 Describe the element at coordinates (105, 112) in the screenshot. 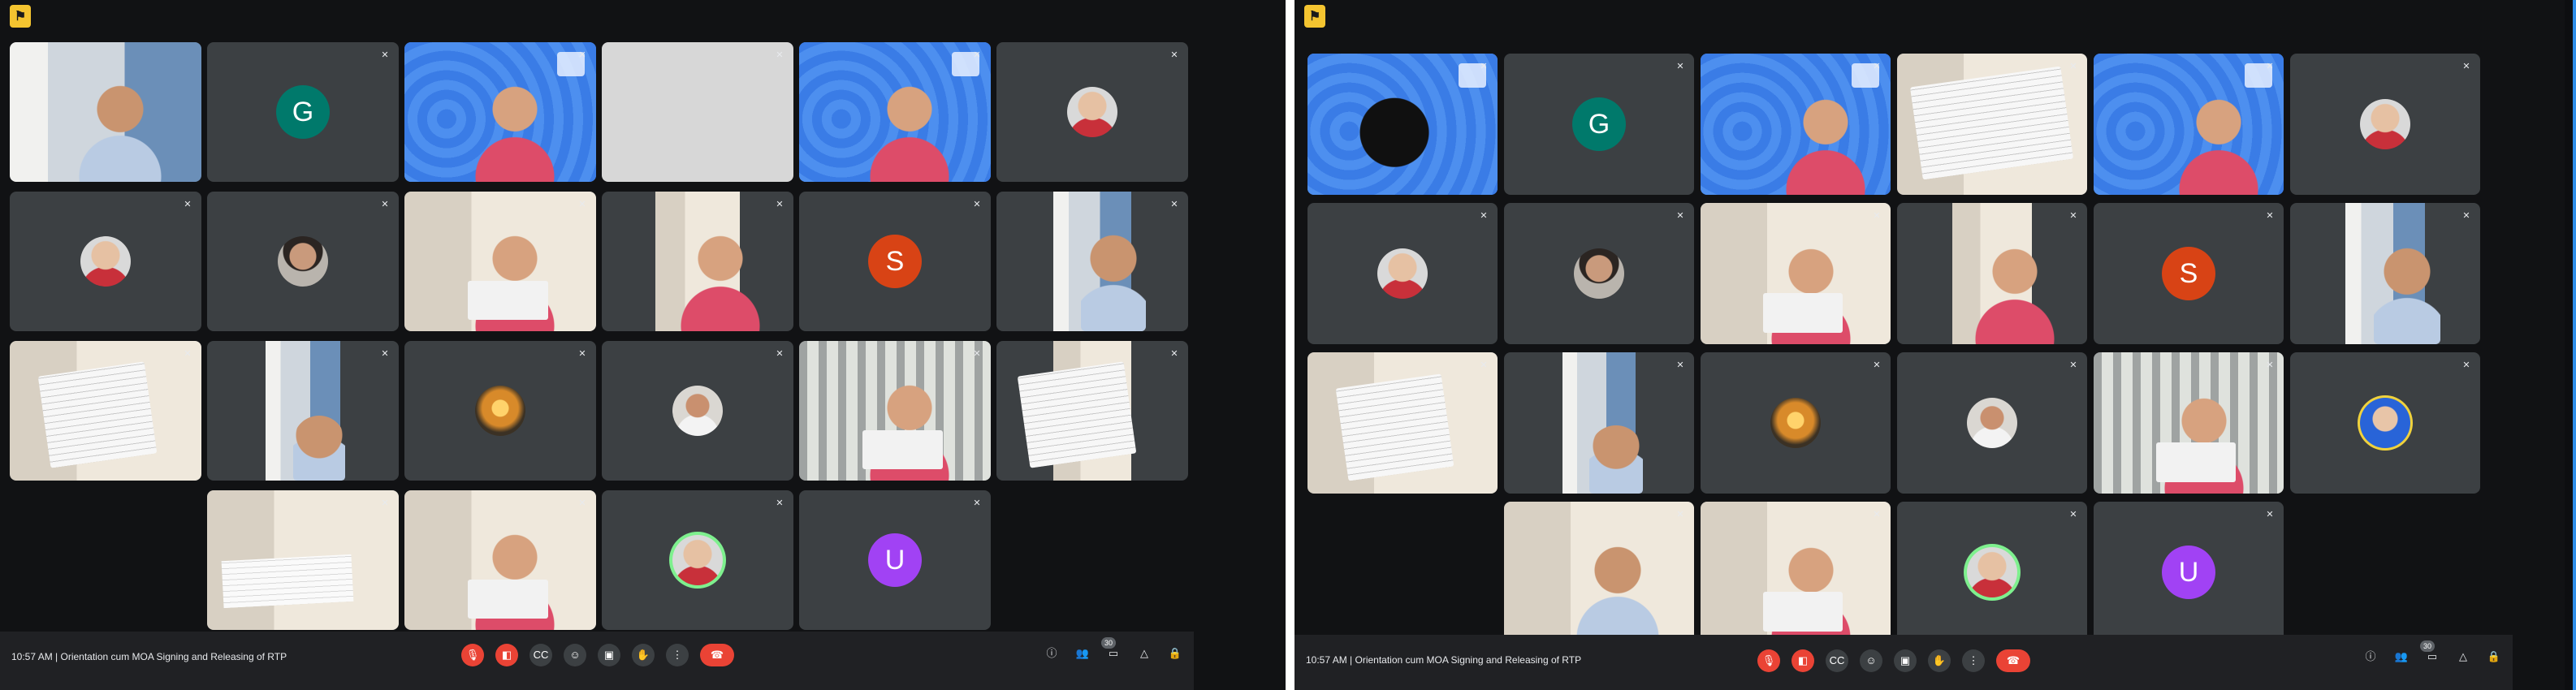

I see `participant-tile` at that location.